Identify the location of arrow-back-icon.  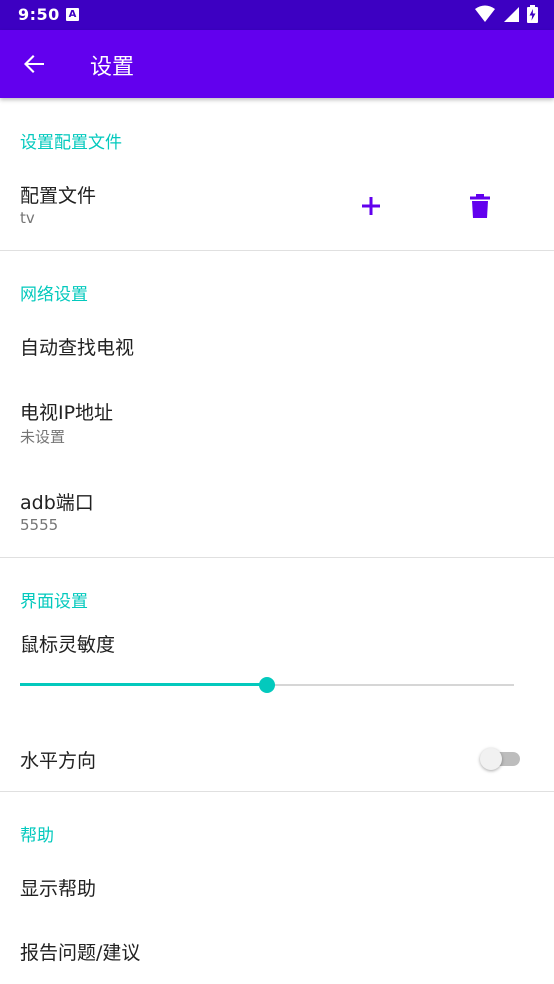
(34, 64).